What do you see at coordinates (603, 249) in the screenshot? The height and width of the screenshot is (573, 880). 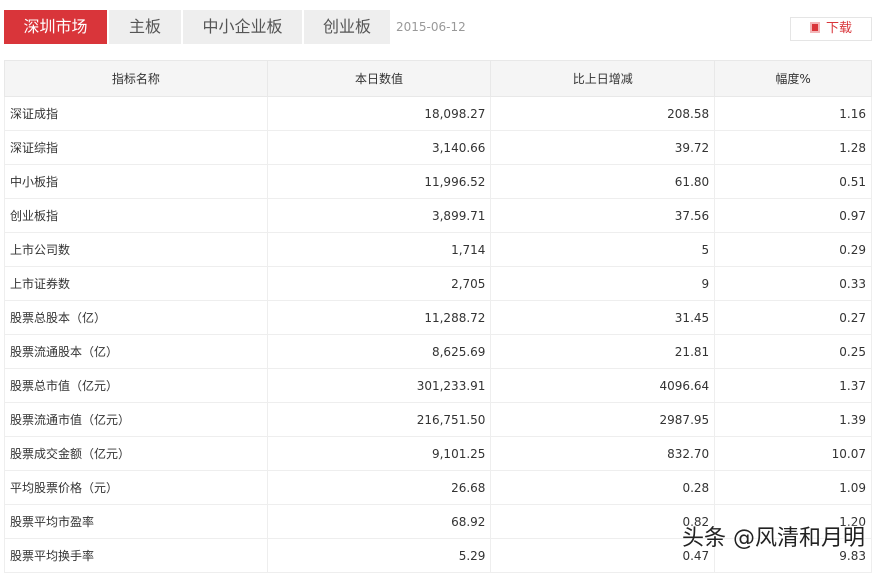 I see `change-value: 5` at bounding box center [603, 249].